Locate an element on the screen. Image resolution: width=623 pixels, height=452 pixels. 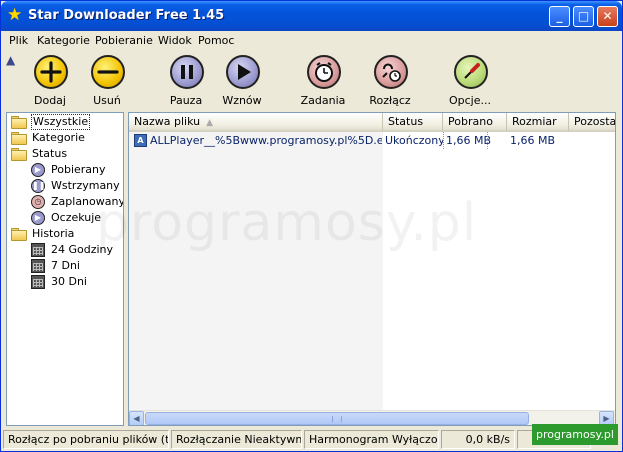
minimize-button: _ is located at coordinates (559, 16).